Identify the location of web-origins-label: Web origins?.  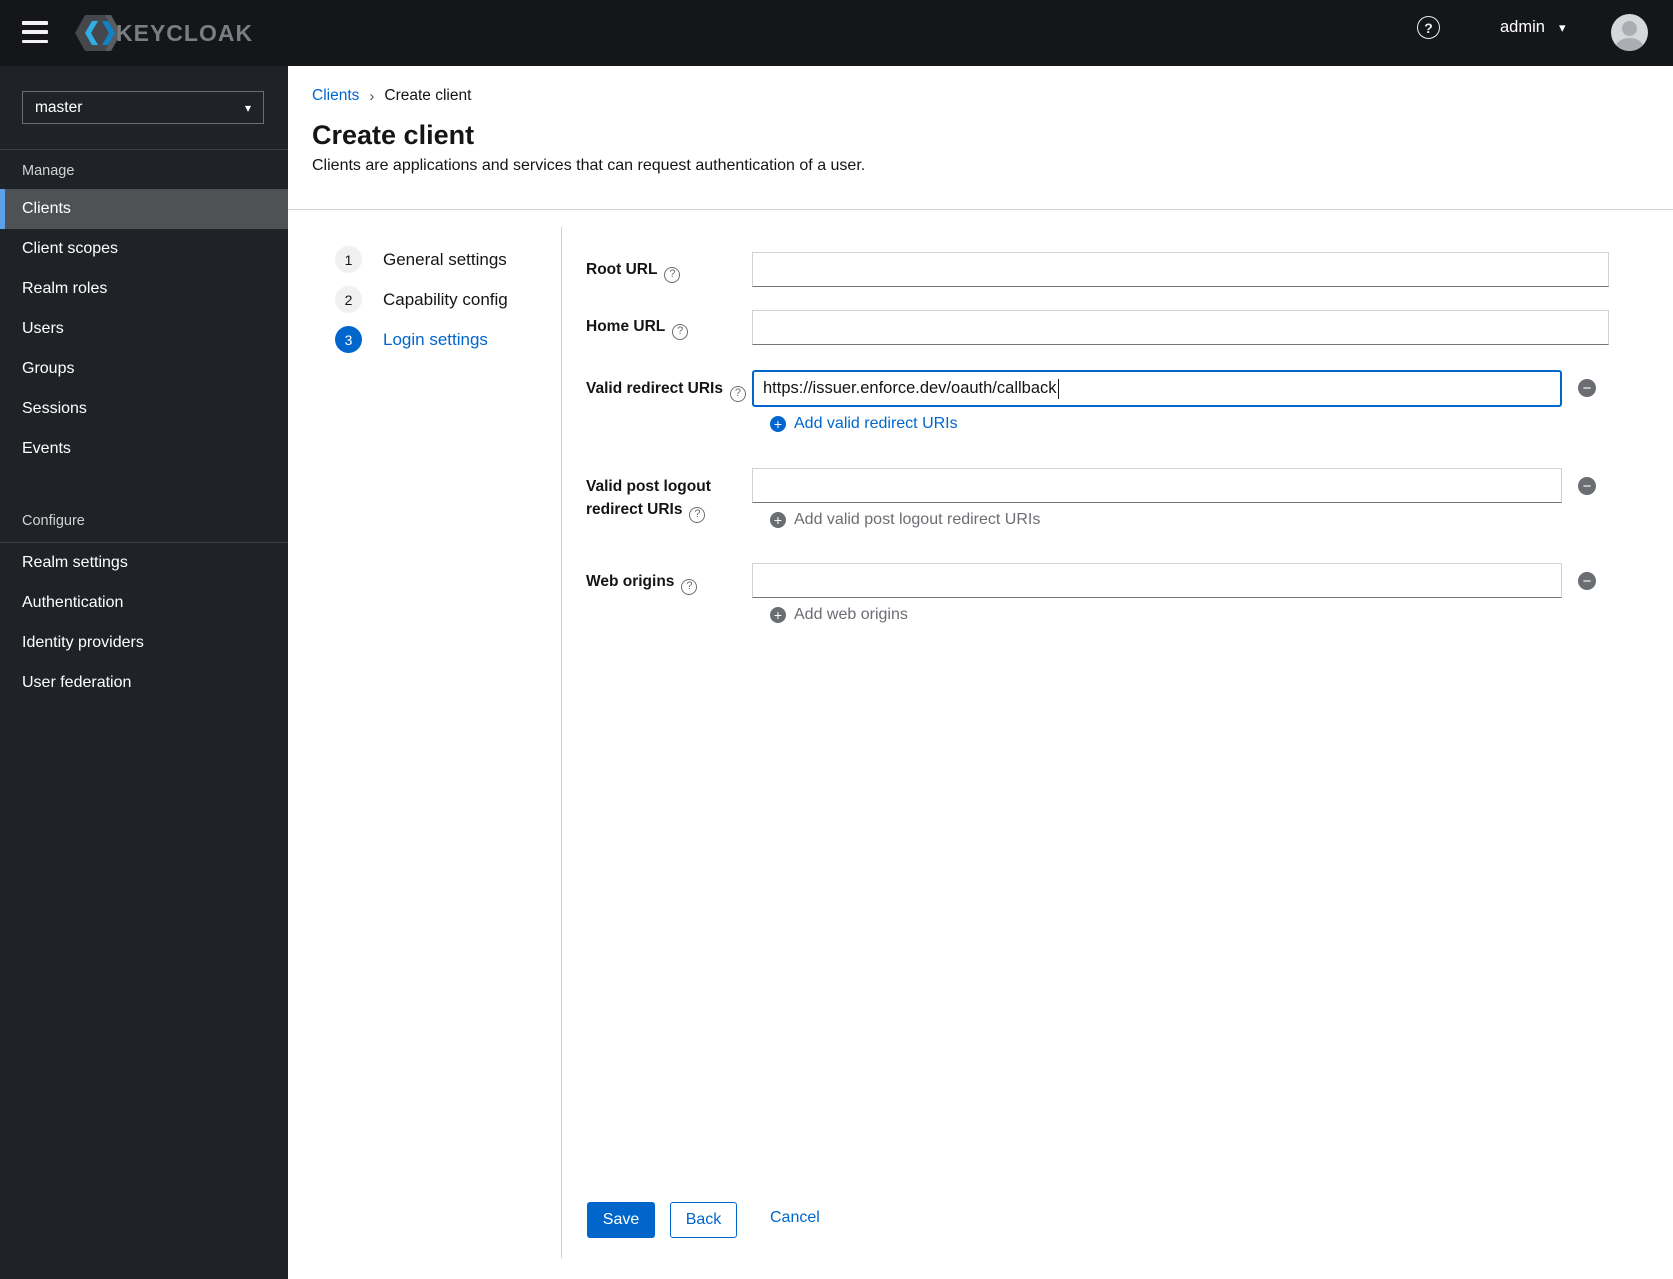
(660, 582).